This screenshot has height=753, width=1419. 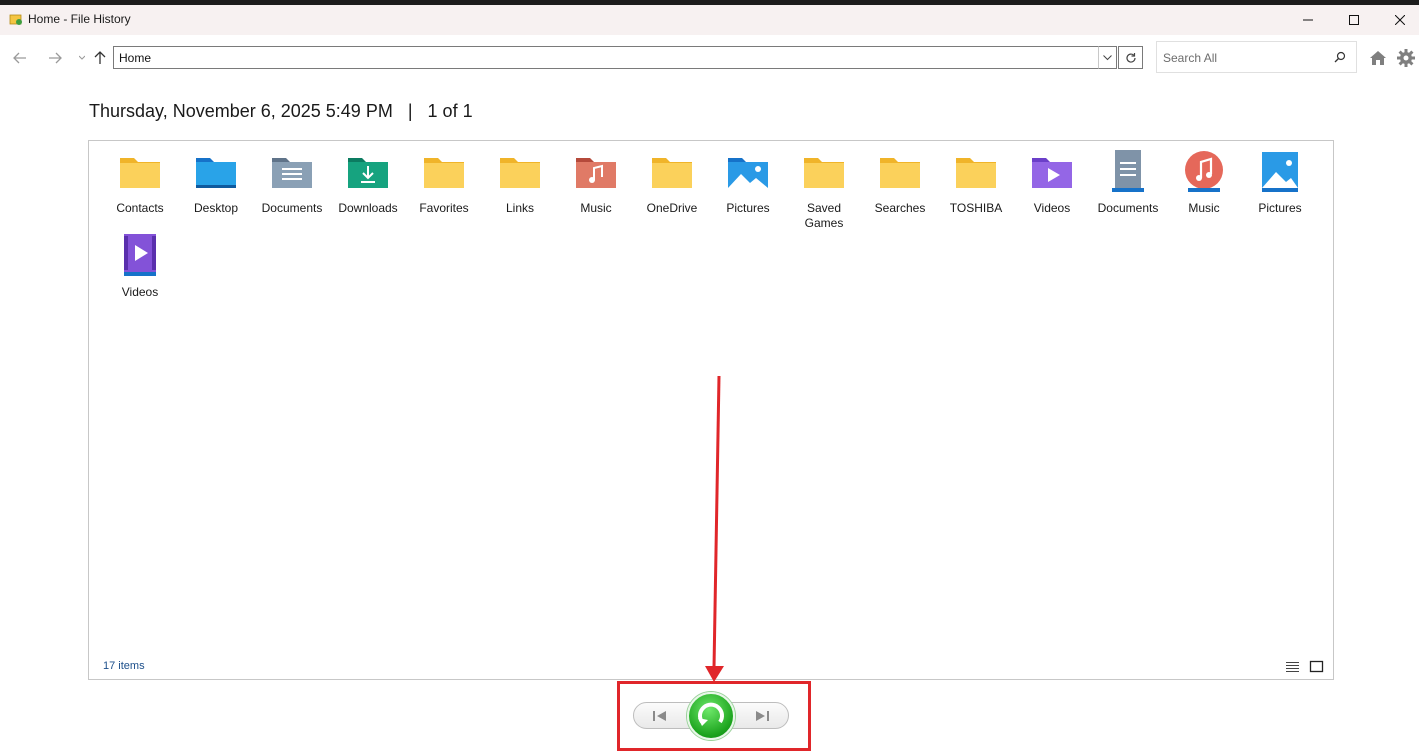 I want to click on details-view-icon, so click(x=1292, y=666).